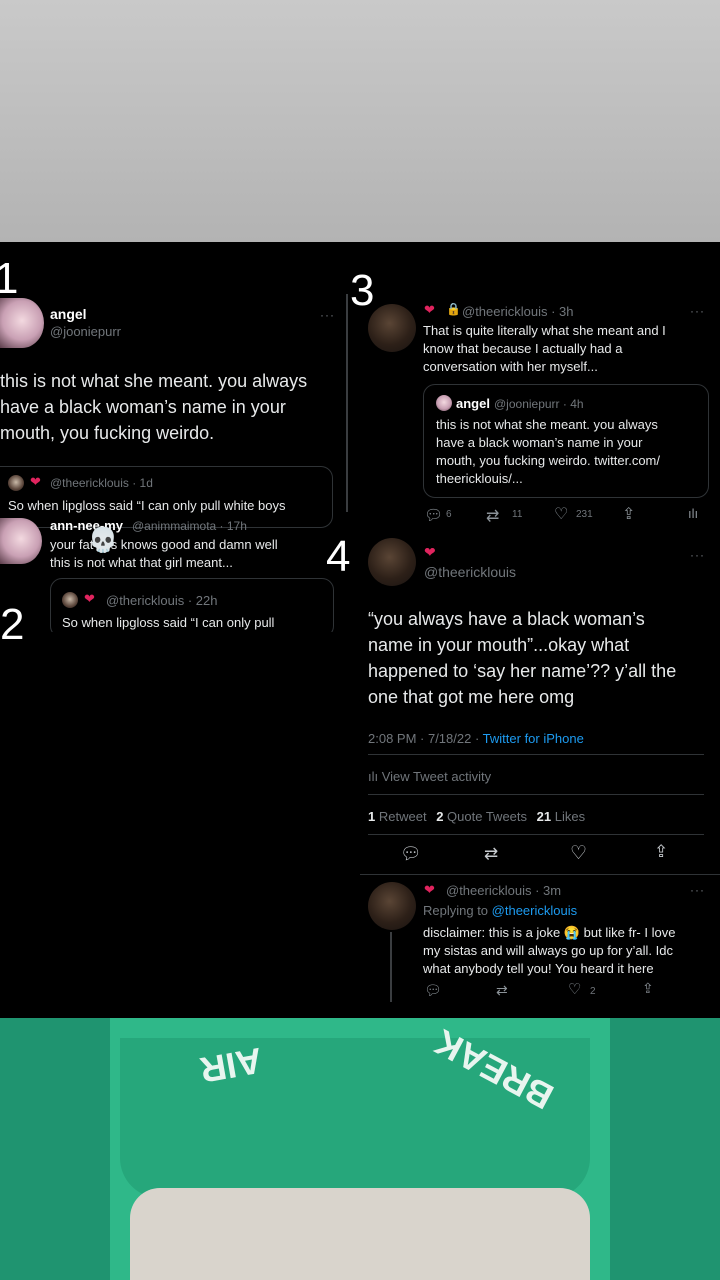  I want to click on author-name: angel, so click(68, 314).